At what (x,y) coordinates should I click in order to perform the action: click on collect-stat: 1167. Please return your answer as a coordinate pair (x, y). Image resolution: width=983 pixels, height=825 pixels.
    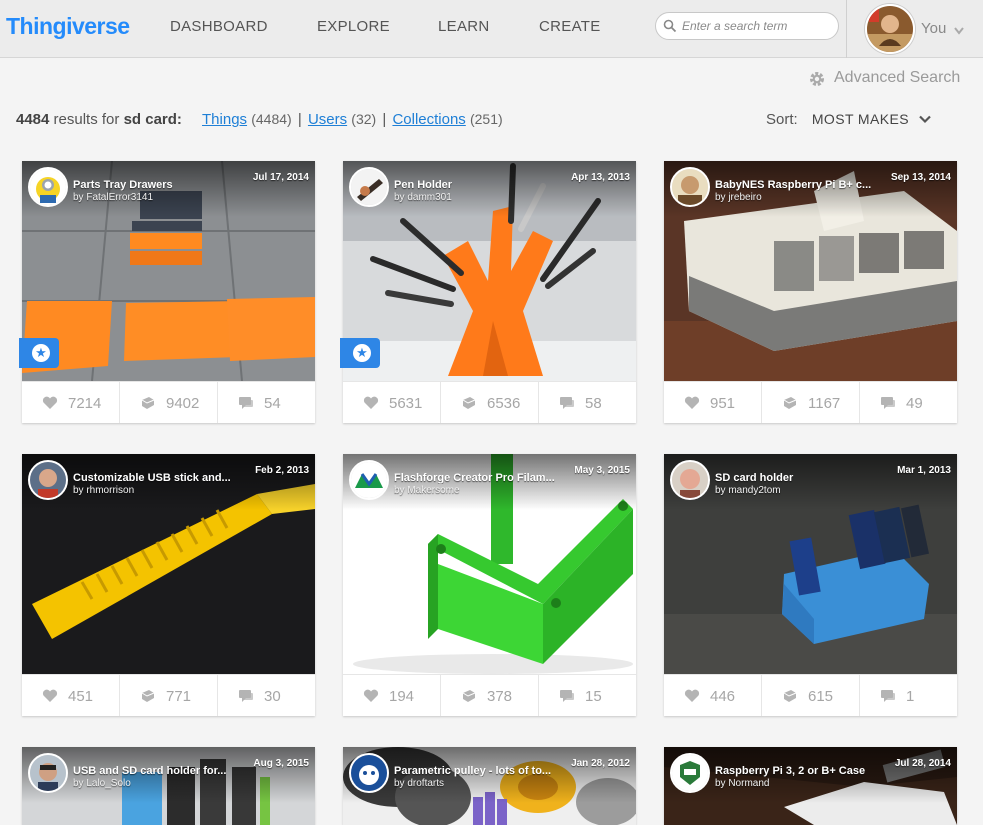
    Looking at the image, I should click on (811, 402).